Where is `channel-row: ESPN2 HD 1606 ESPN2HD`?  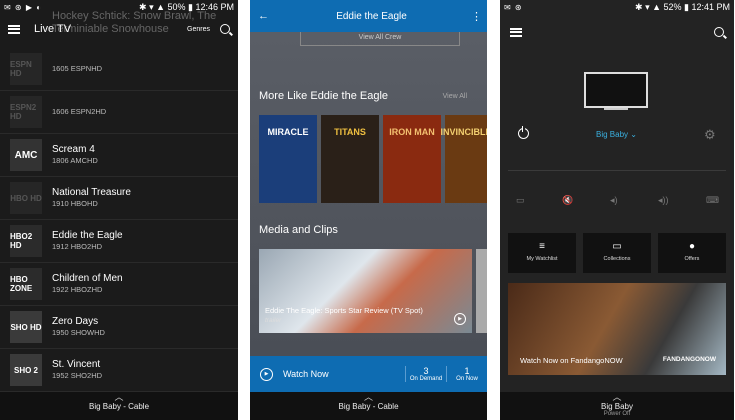 channel-row: ESPN2 HD 1606 ESPN2HD is located at coordinates (119, 112).